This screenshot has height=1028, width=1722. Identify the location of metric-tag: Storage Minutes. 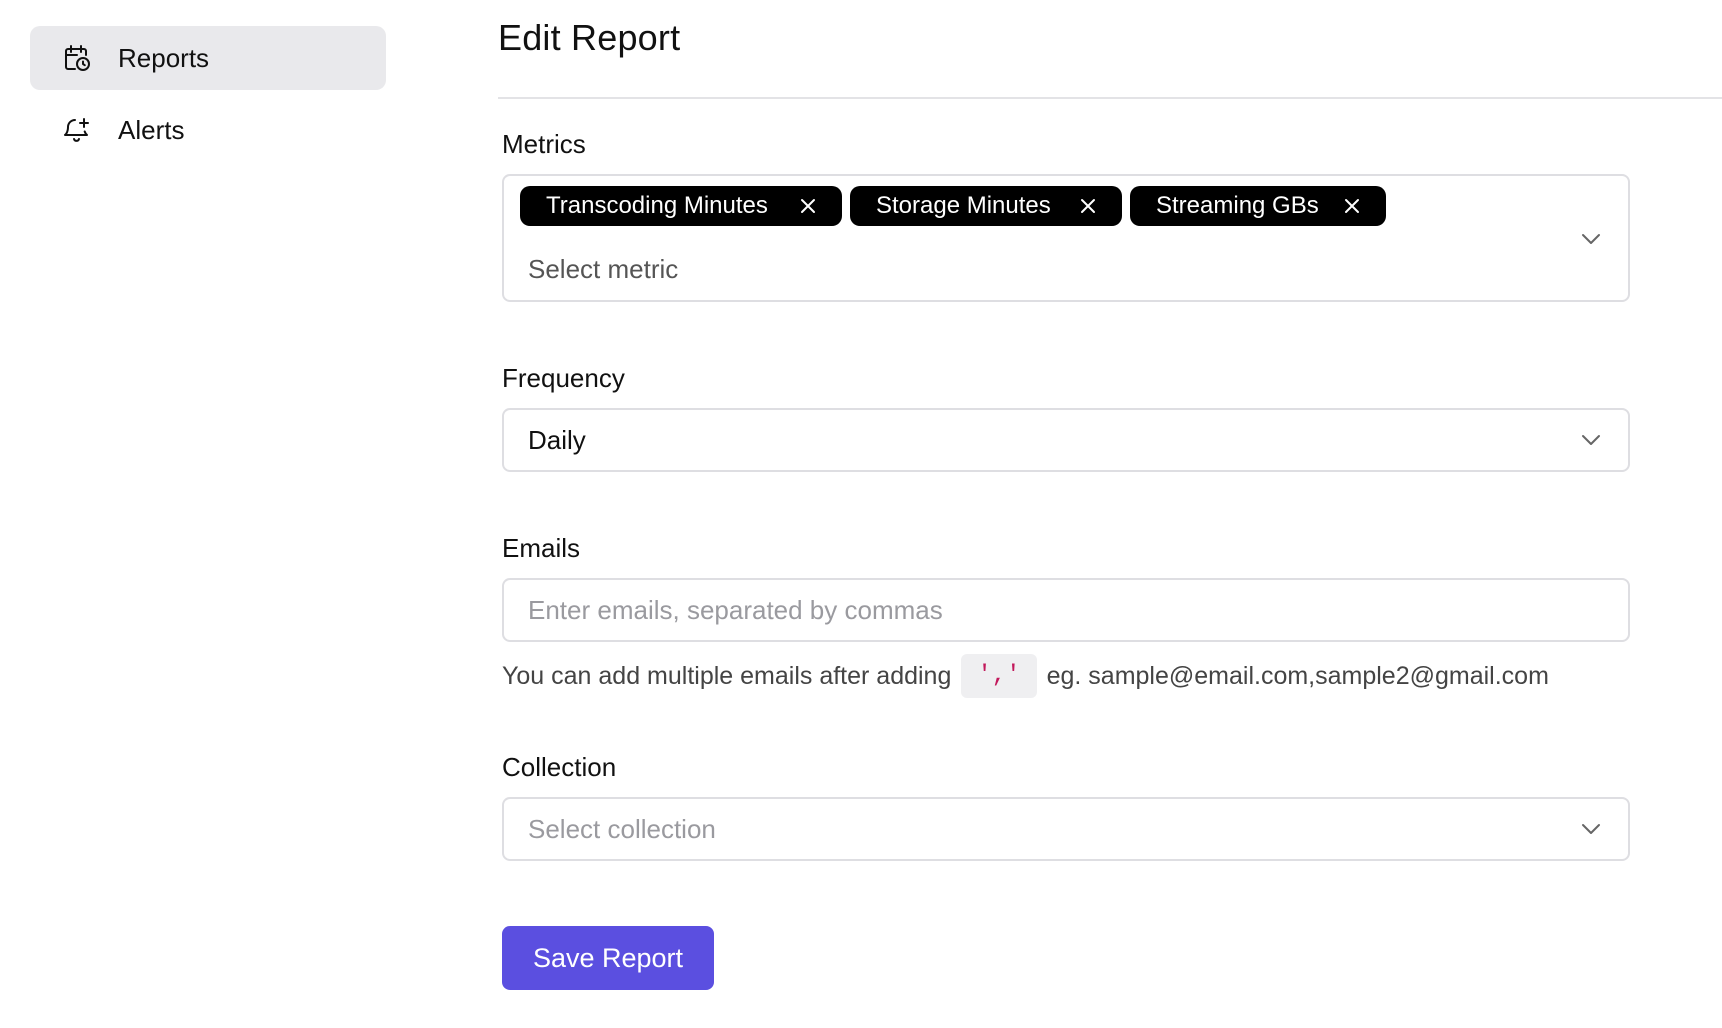
(986, 206).